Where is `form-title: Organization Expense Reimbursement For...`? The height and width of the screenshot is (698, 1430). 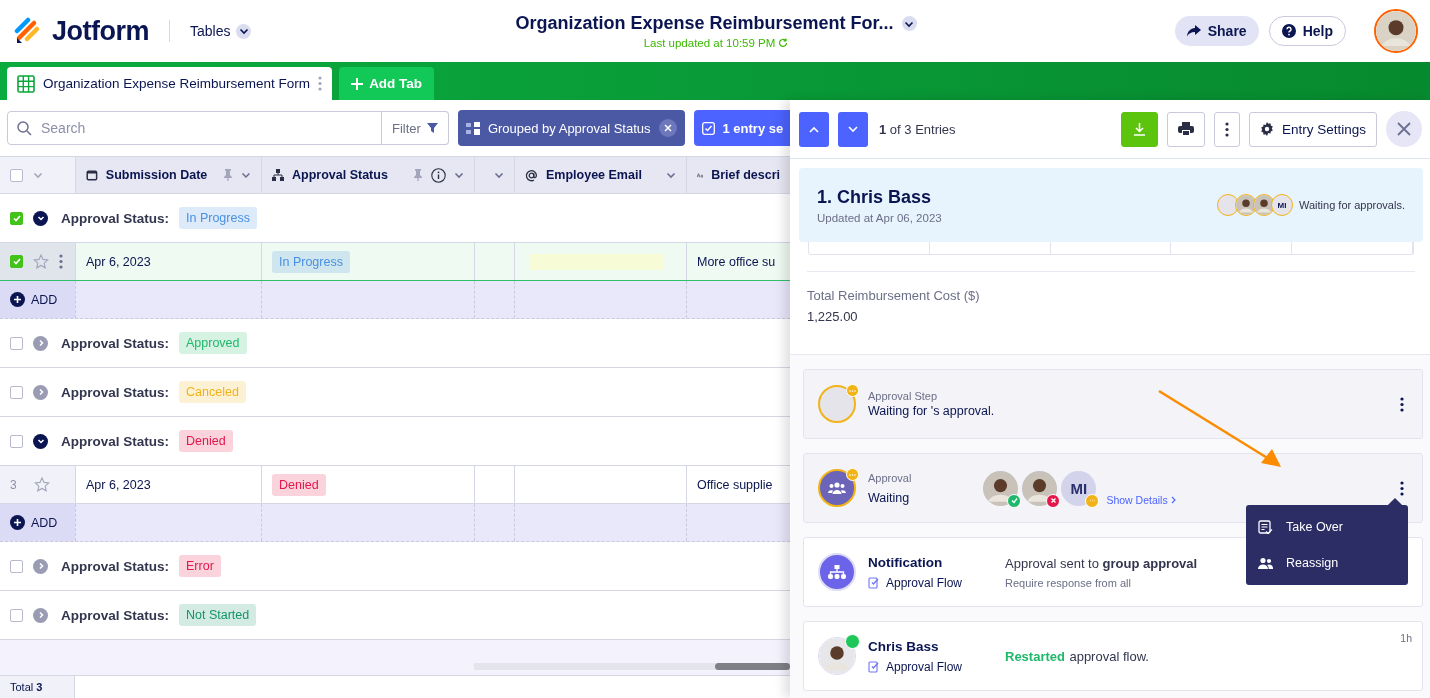 form-title: Organization Expense Reimbursement For... is located at coordinates (704, 23).